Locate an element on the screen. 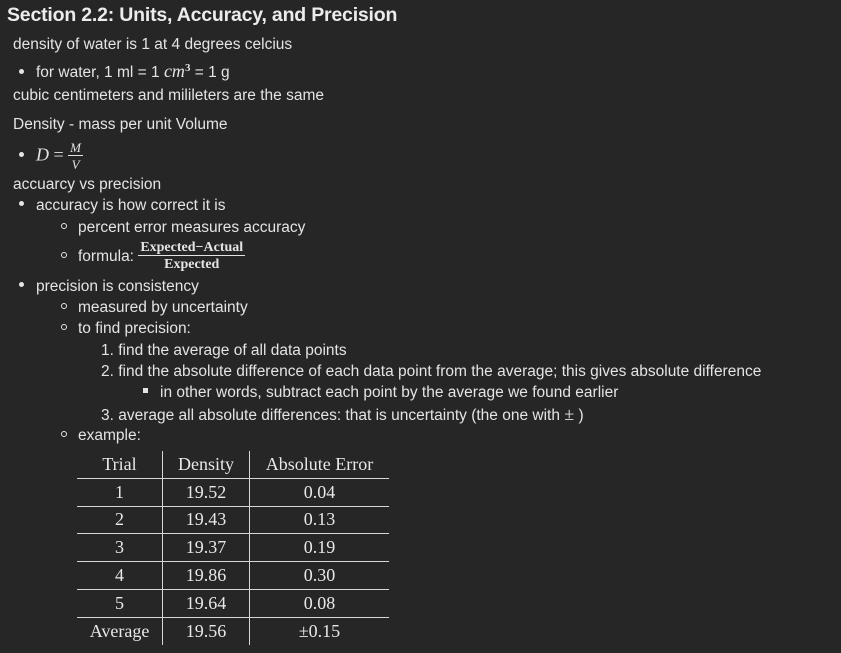  cell-absolute-error: 0.19 is located at coordinates (319, 548).